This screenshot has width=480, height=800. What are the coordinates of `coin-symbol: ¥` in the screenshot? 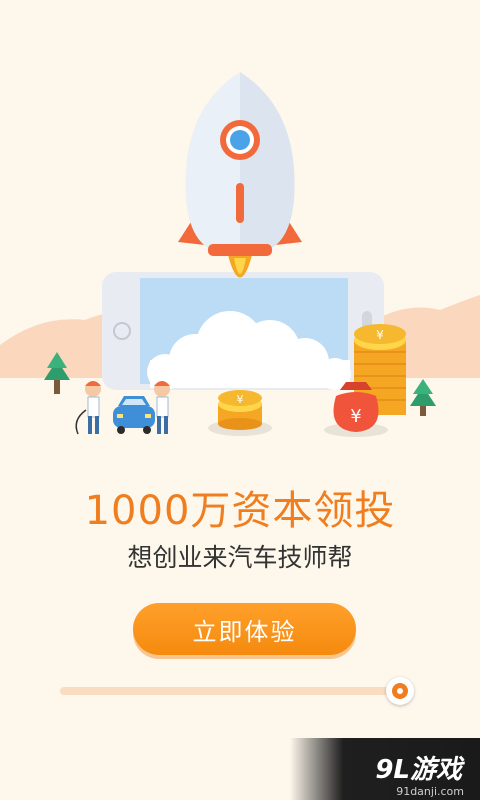 It's located at (240, 399).